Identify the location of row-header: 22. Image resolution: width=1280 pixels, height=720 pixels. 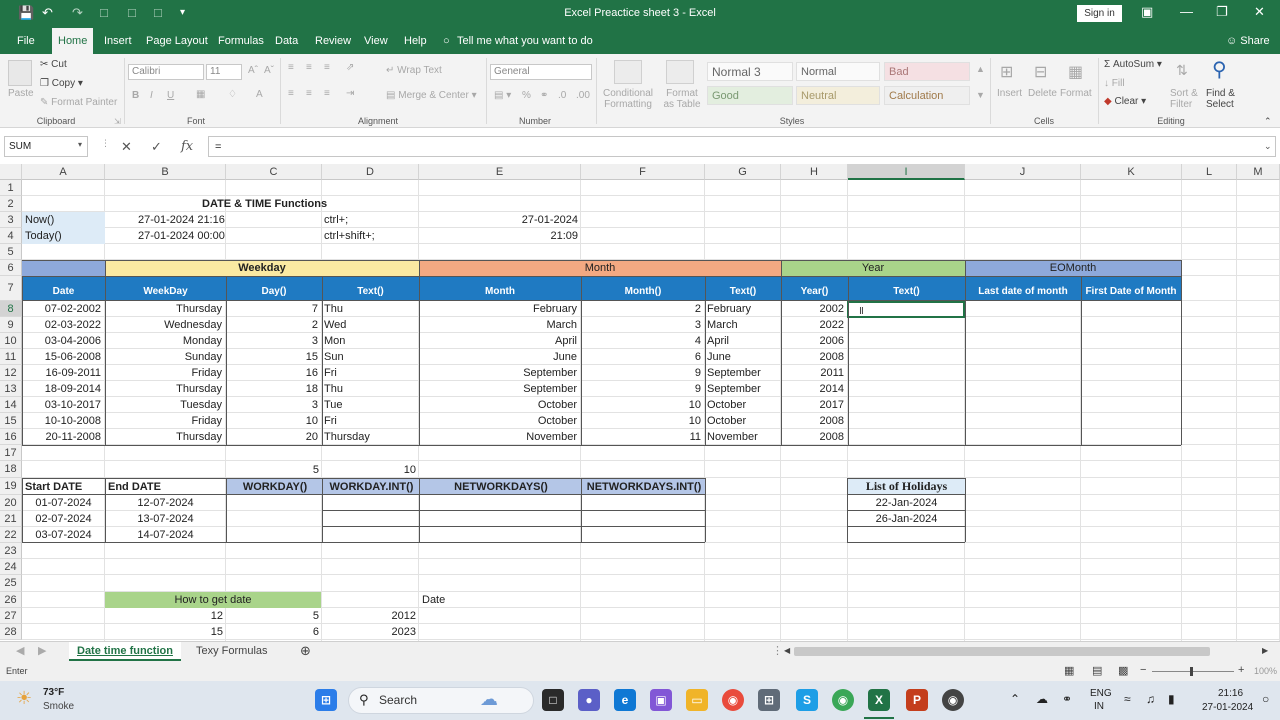
(11, 535).